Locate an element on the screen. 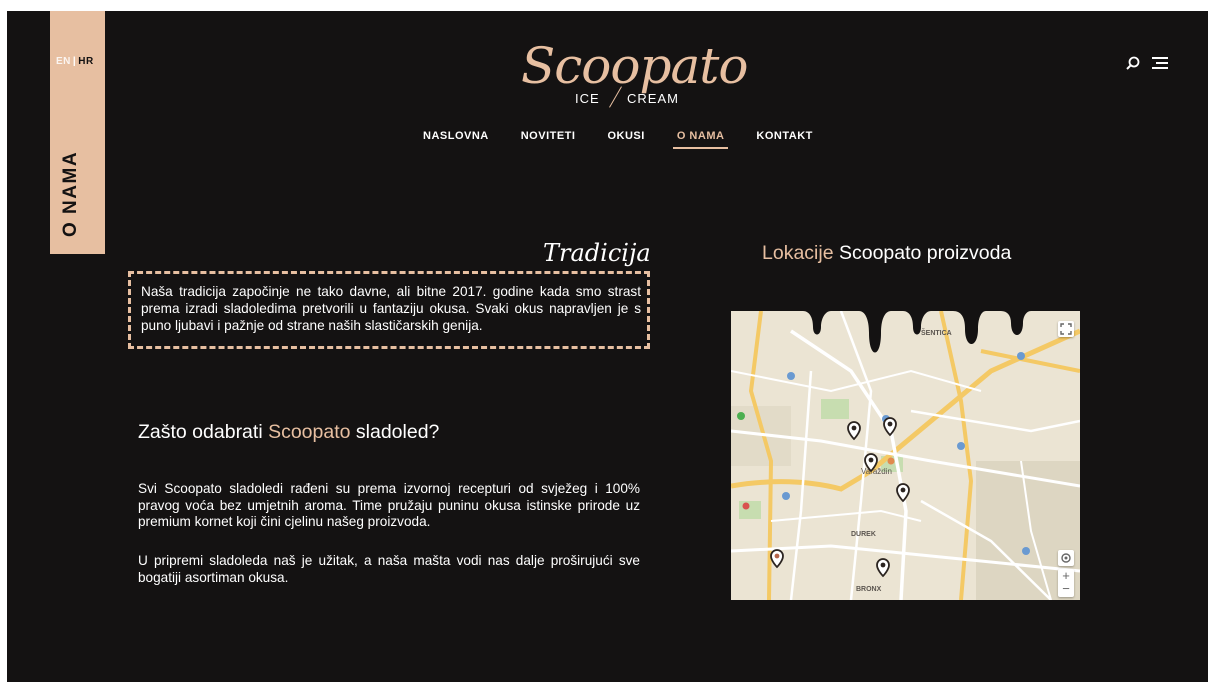  locate-icon is located at coordinates (1066, 558).